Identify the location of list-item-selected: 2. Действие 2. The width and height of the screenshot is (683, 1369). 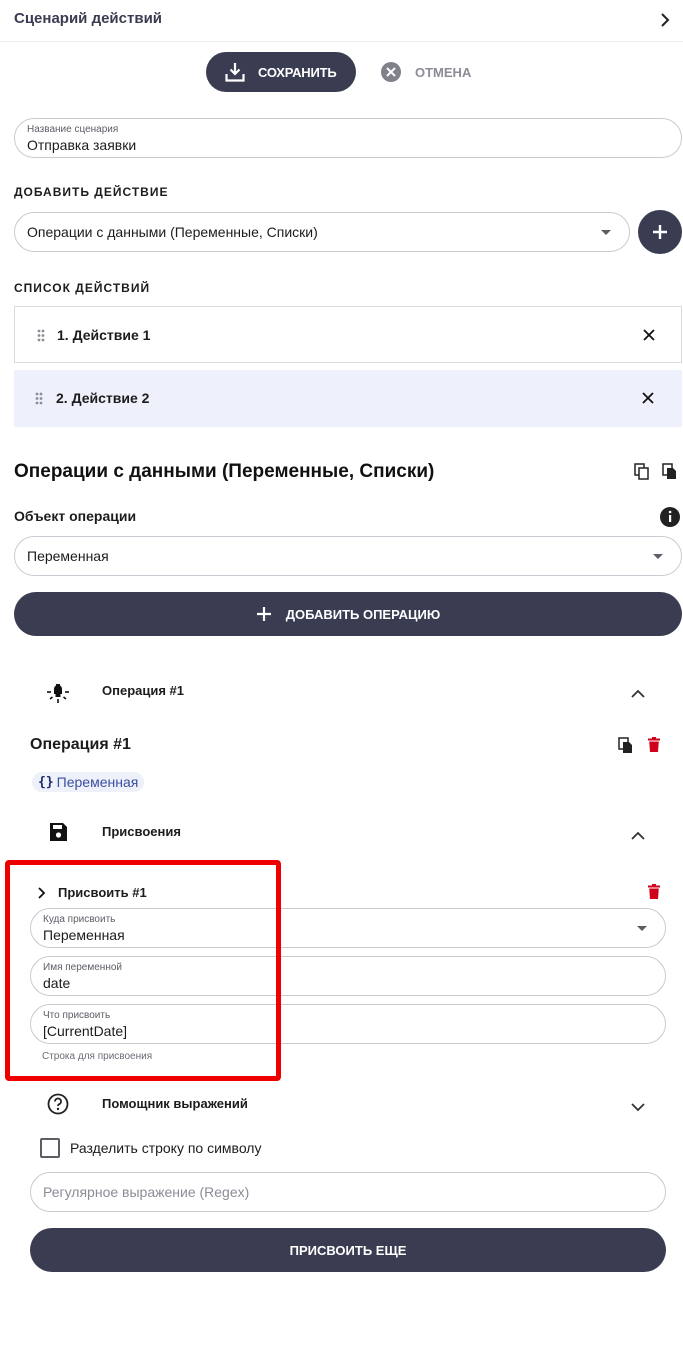
(348, 398).